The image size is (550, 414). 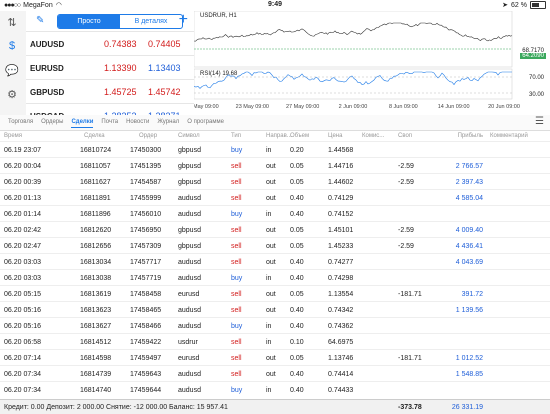 I want to click on cell-order: 17458465, so click(x=146, y=310).